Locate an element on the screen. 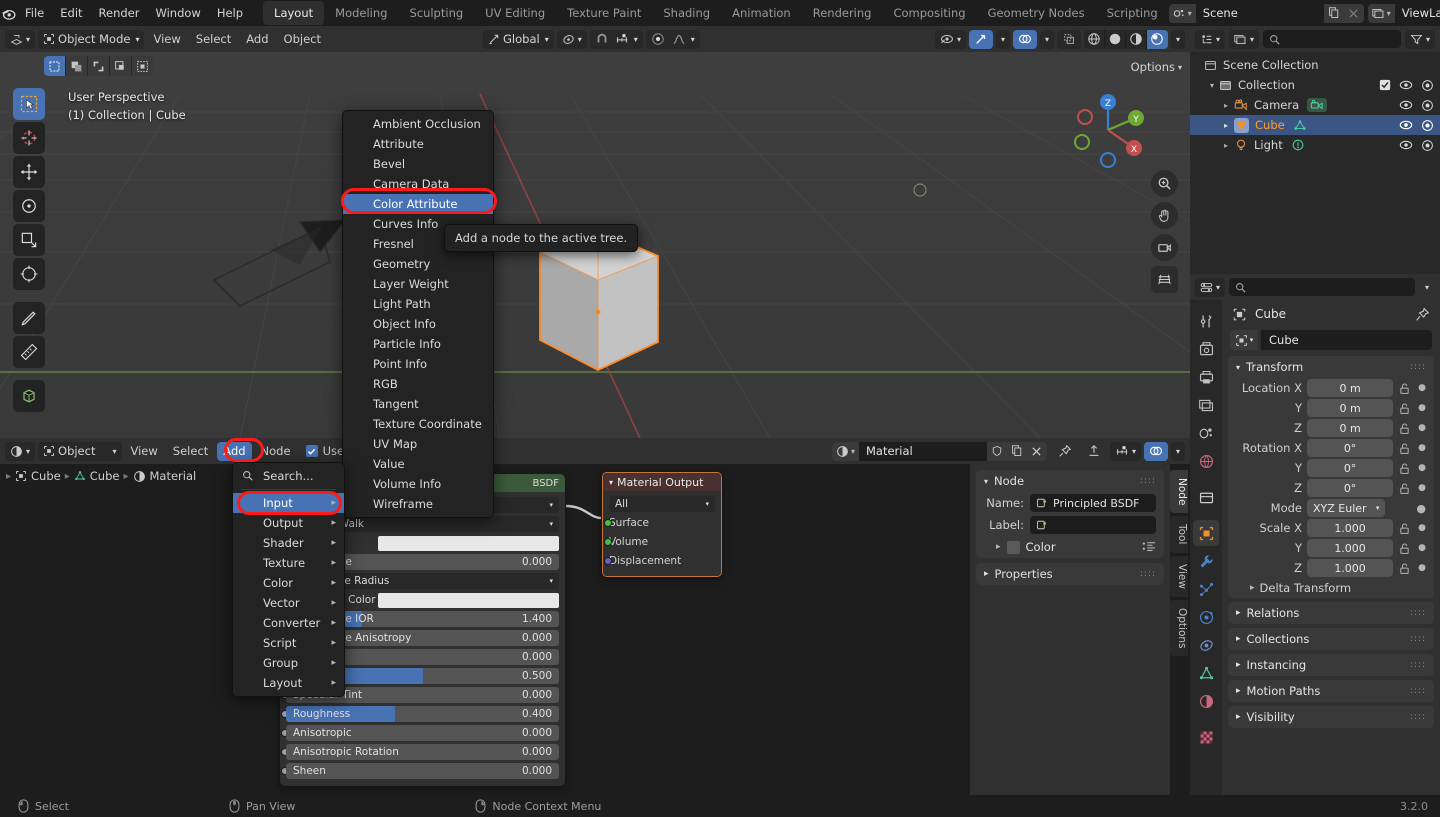 The width and height of the screenshot is (1440, 817). node-name-field: Principled BSDF is located at coordinates (1093, 503).